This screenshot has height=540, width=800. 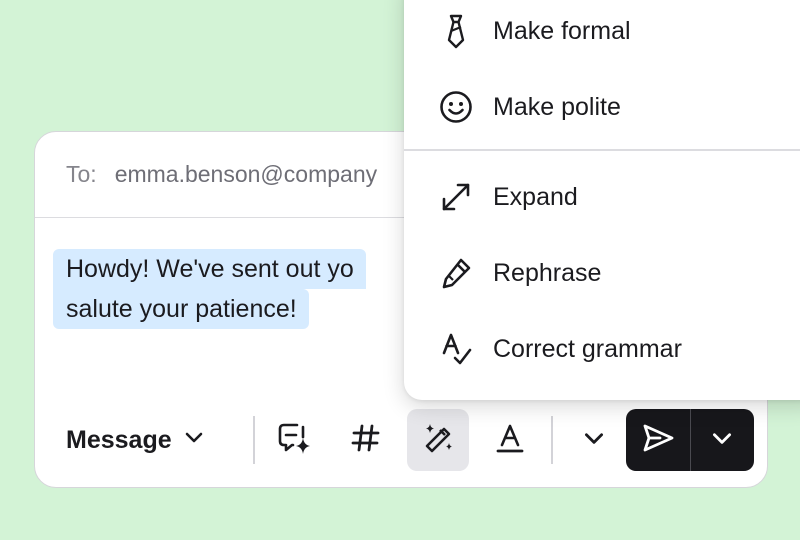 I want to click on menu-item-correct-grammar: Correct grammar, so click(x=602, y=349).